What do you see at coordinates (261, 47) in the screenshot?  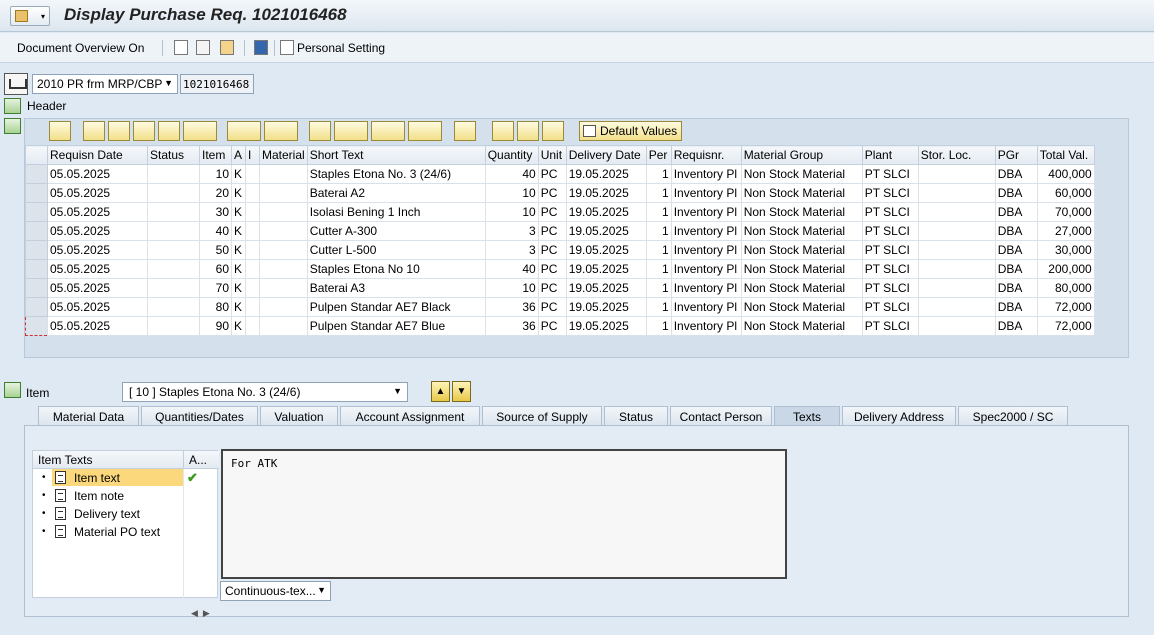 I see `info-icon` at bounding box center [261, 47].